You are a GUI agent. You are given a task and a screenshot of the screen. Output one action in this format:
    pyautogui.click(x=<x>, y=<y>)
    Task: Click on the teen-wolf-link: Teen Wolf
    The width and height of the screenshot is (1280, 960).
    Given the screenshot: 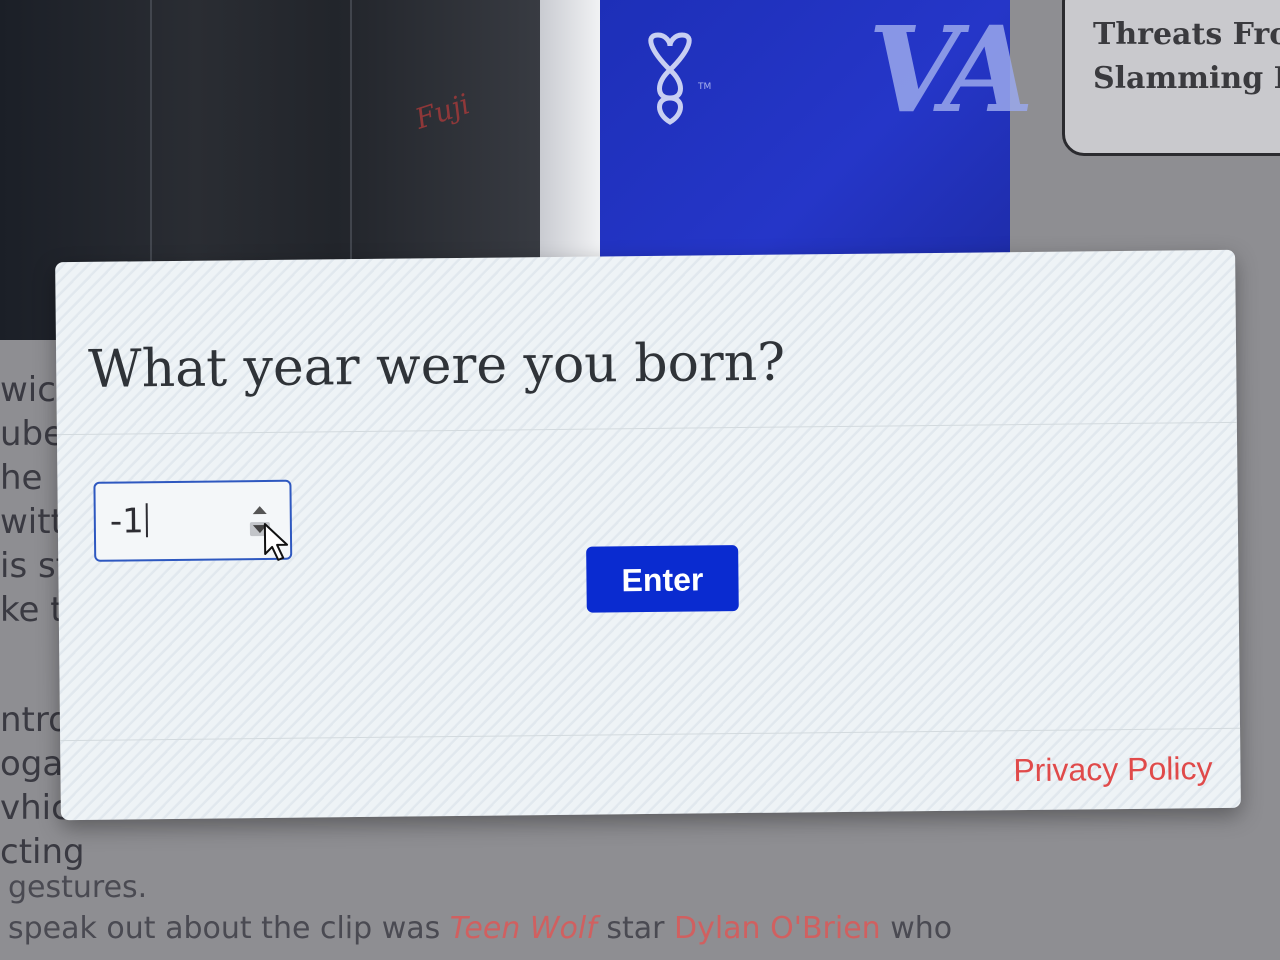 What is the action you would take?
    pyautogui.click(x=523, y=928)
    